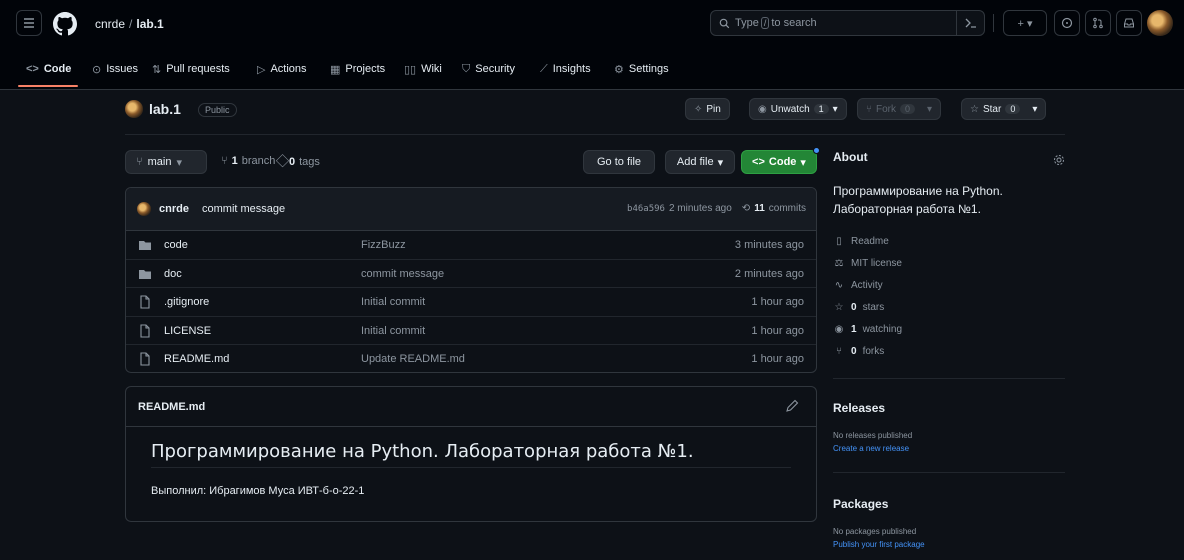  I want to click on divider, so click(595, 134).